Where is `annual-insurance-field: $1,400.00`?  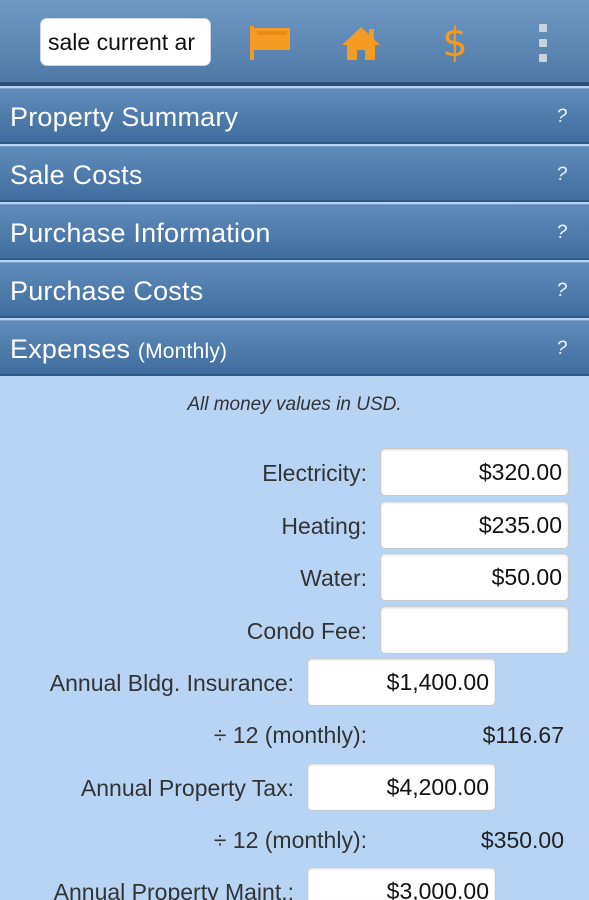 annual-insurance-field: $1,400.00 is located at coordinates (401, 682).